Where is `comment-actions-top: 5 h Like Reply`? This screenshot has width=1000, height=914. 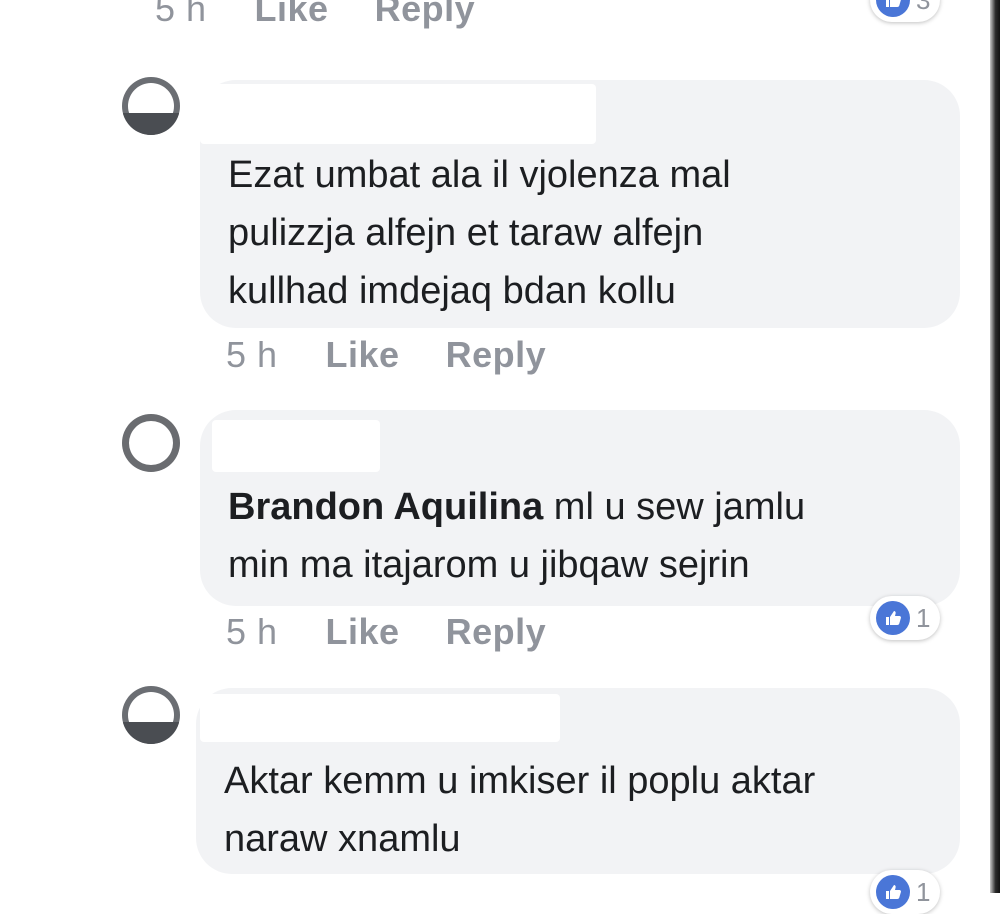
comment-actions-top: 5 h Like Reply is located at coordinates (315, 15).